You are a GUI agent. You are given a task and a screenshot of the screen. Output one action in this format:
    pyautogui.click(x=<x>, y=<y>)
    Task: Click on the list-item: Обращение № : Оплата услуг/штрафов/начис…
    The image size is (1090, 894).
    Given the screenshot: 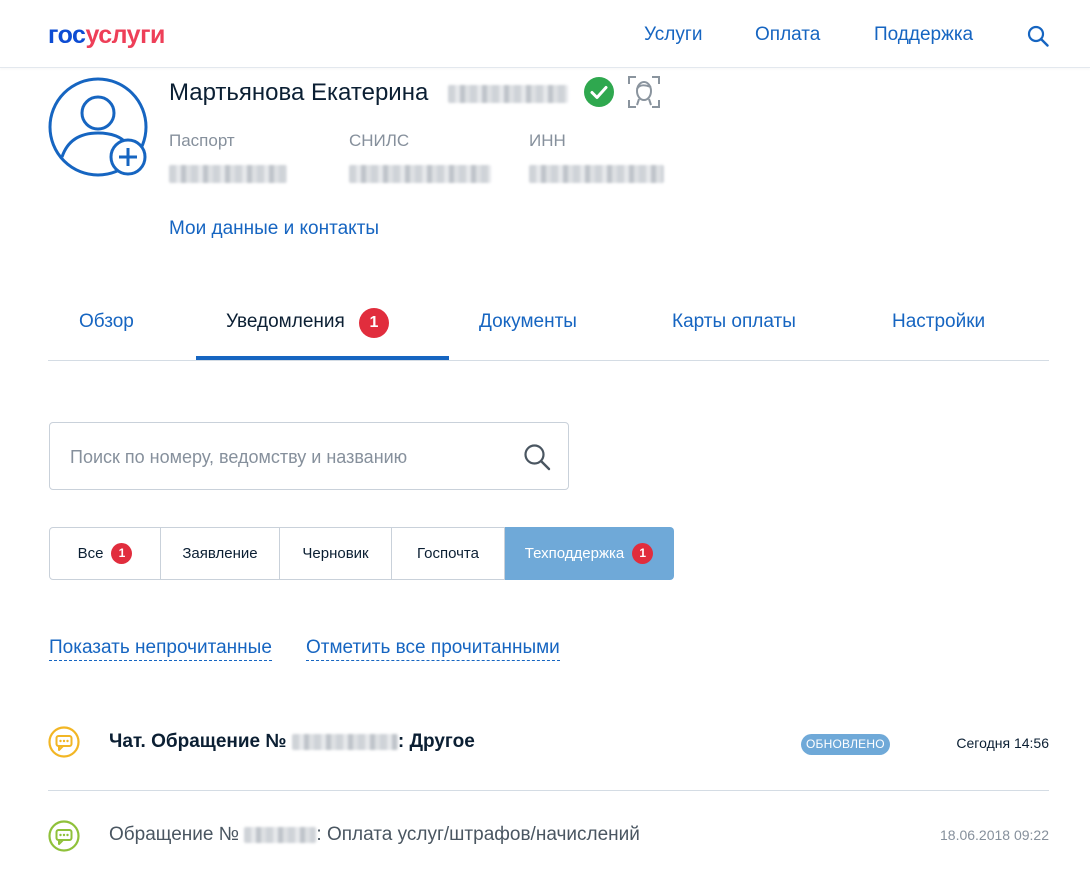 What is the action you would take?
    pyautogui.click(x=548, y=838)
    